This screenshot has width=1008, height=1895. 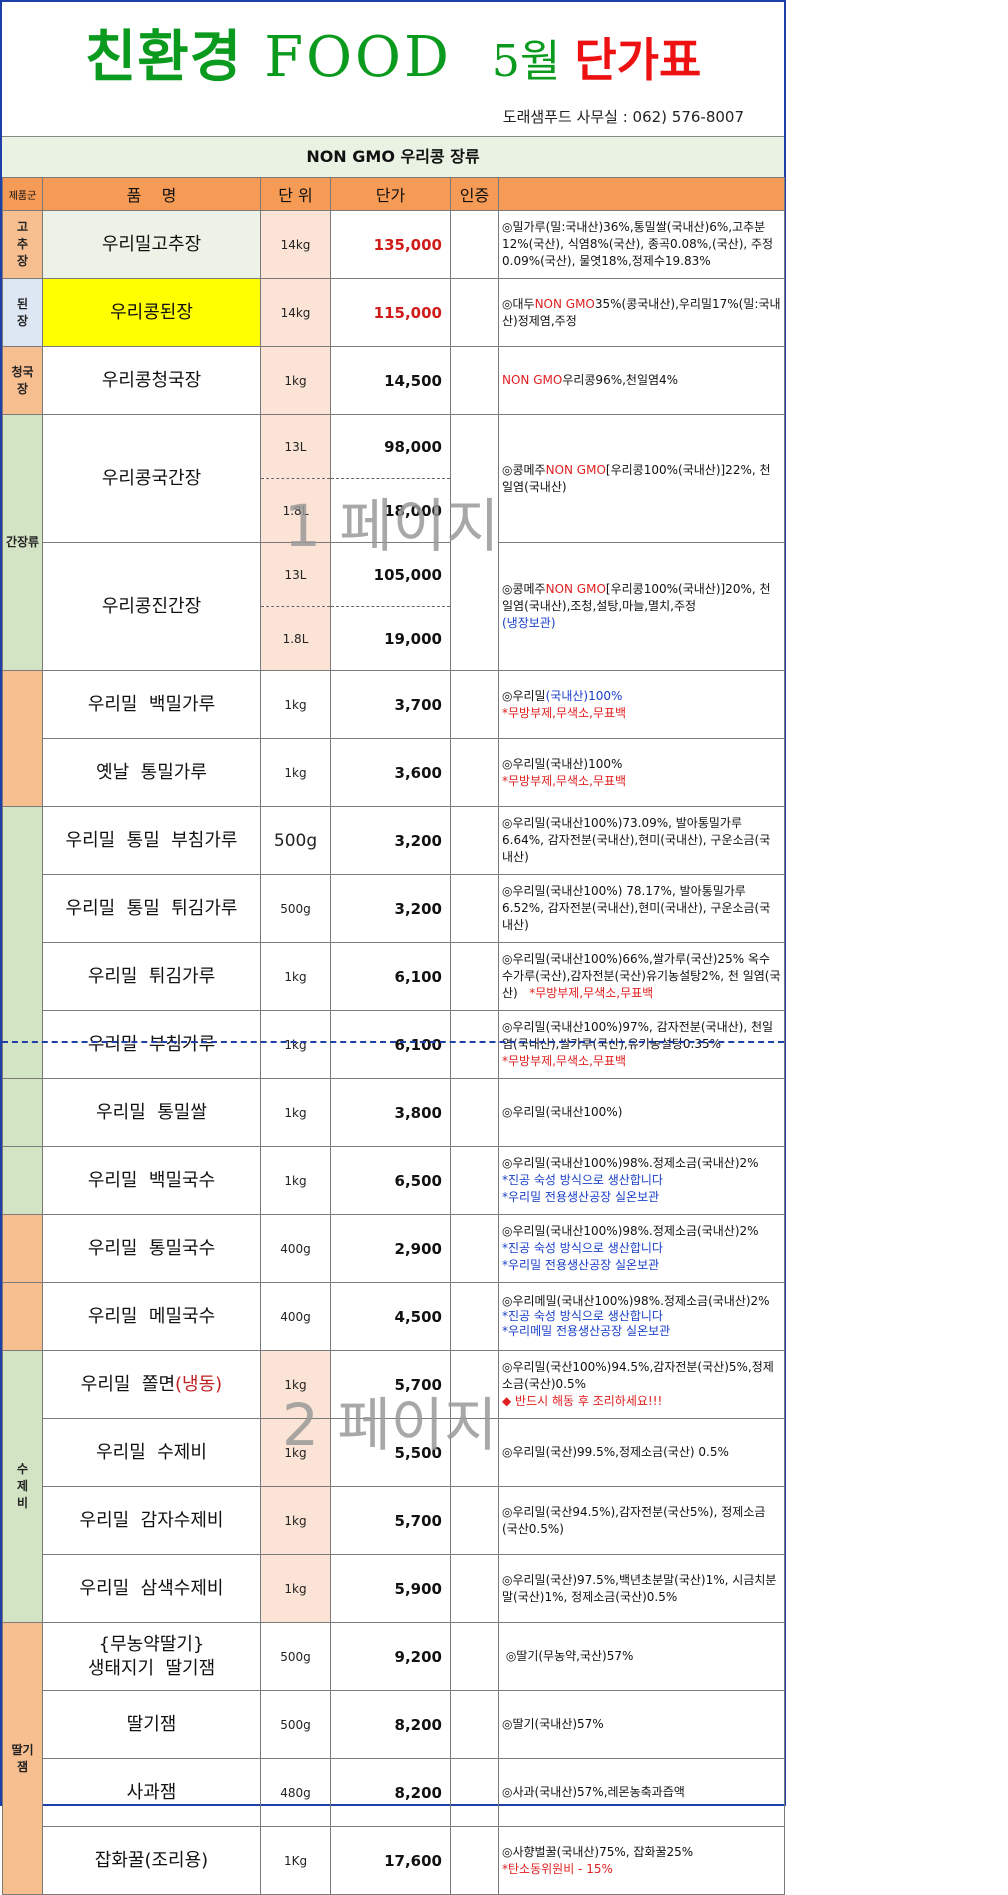 What do you see at coordinates (641, 1724) in the screenshot?
I see `product-desc: ◎딸기(국내산)57%` at bounding box center [641, 1724].